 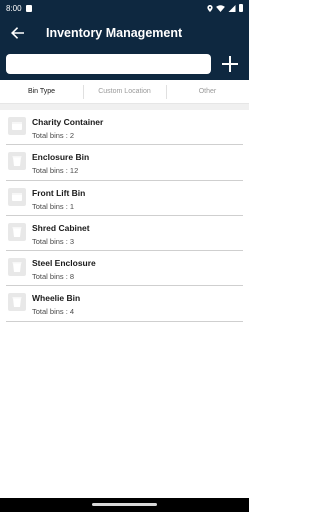 I want to click on system-nav-bar, so click(x=124, y=505).